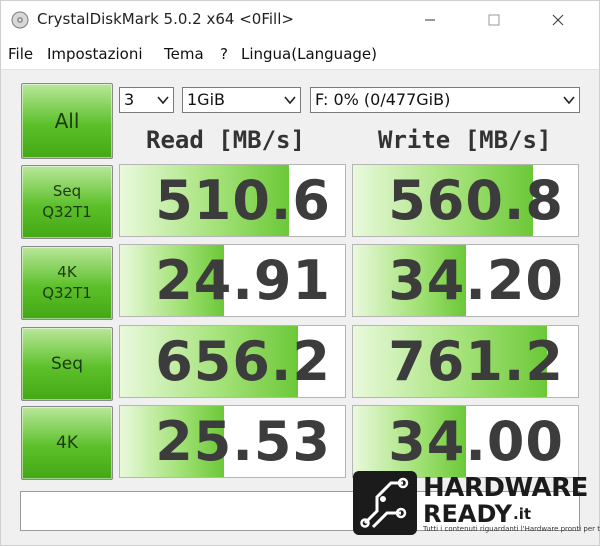 The width and height of the screenshot is (600, 546). I want to click on 4k-q32t1-write-result: 34.20, so click(465, 280).